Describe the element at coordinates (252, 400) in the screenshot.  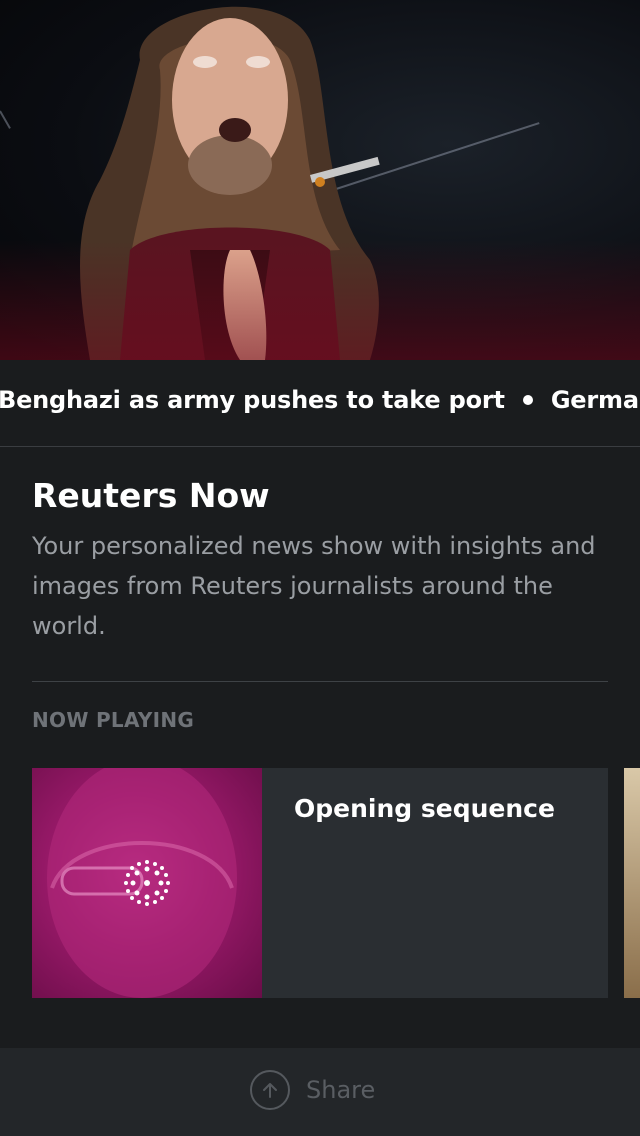
I see `ticker-item: Benghazi as army pushes to take port` at that location.